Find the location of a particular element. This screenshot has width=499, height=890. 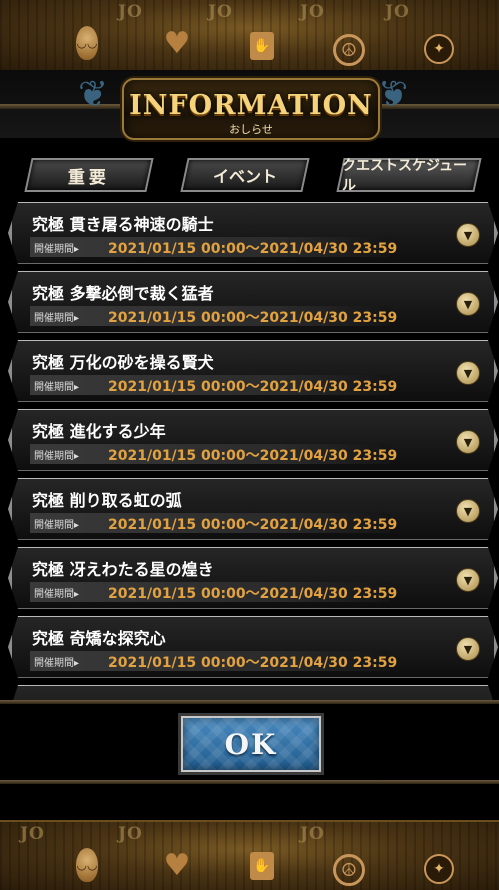

left-flourish-icon: ❦ is located at coordinates (93, 94).